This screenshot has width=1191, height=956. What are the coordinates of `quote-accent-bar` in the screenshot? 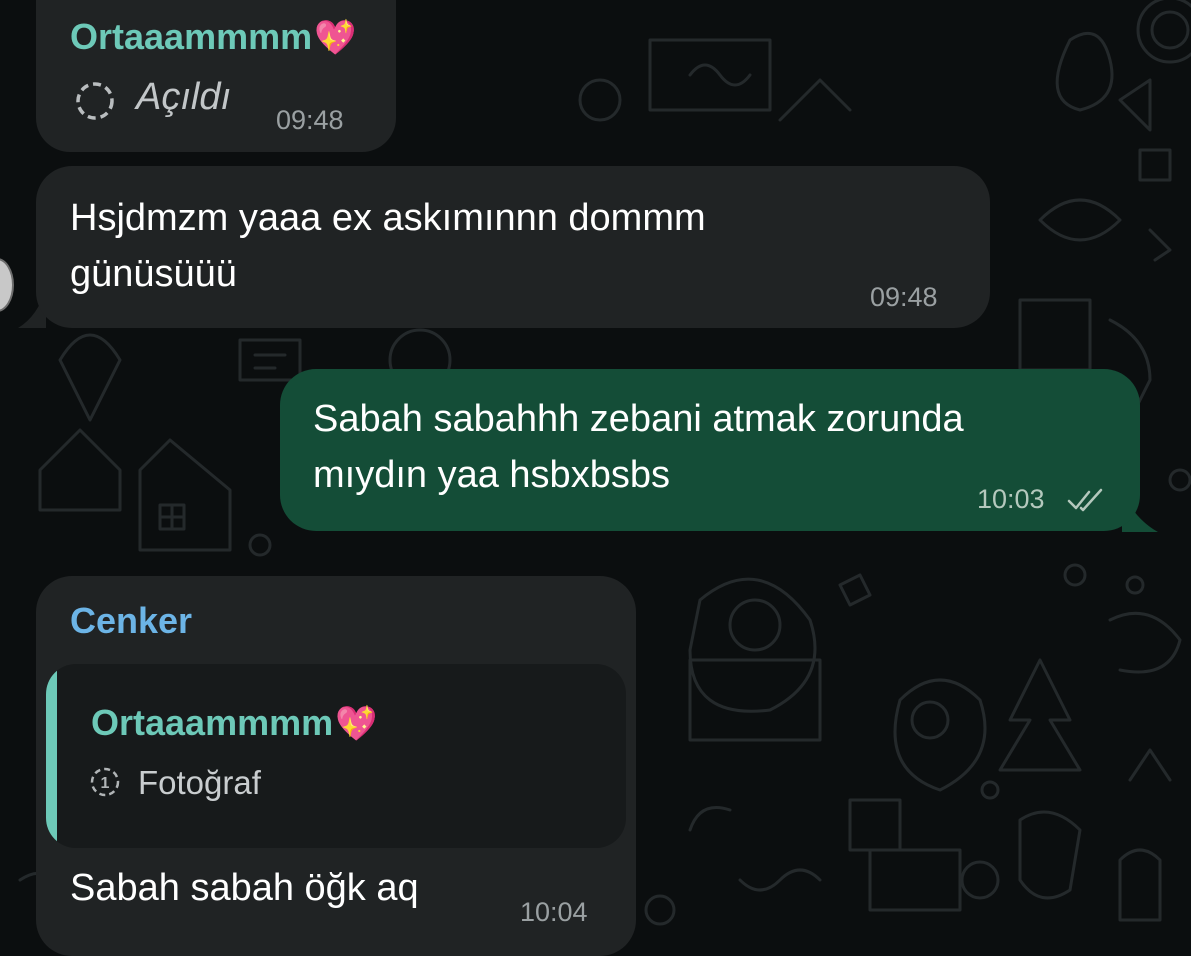 It's located at (51, 756).